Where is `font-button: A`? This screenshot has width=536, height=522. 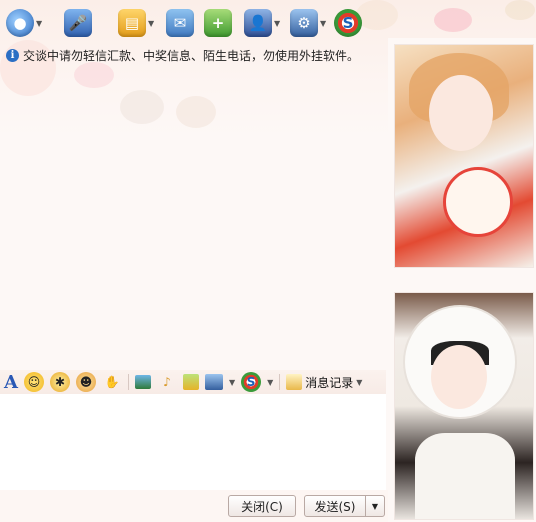 font-button: A is located at coordinates (11, 382).